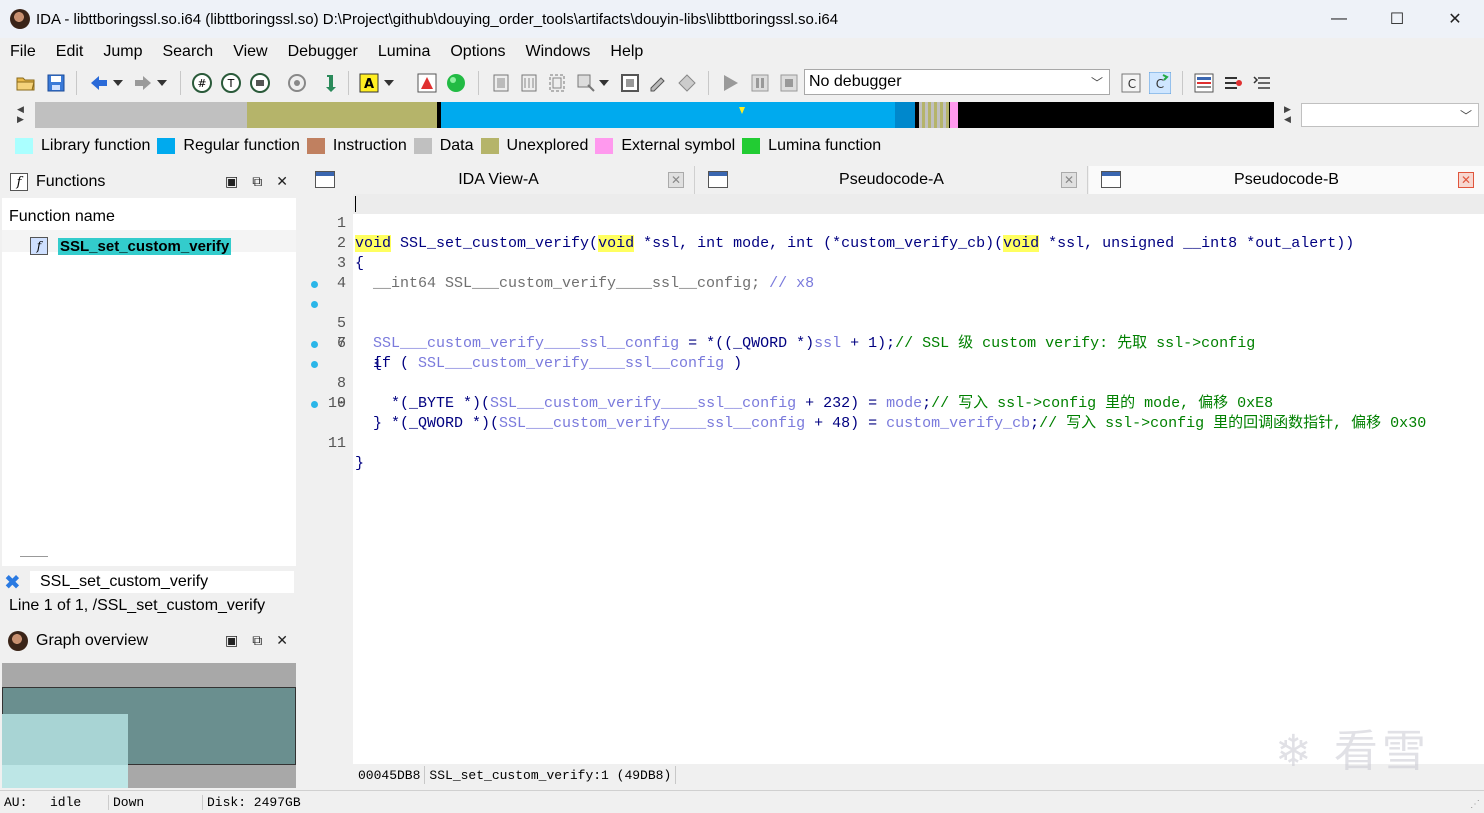 The image size is (1484, 813). What do you see at coordinates (654, 115) in the screenshot?
I see `navigation-band` at bounding box center [654, 115].